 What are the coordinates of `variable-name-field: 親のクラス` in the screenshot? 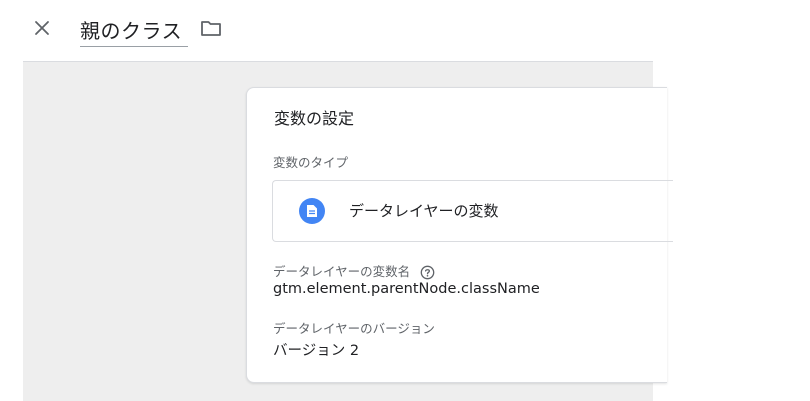 It's located at (134, 29).